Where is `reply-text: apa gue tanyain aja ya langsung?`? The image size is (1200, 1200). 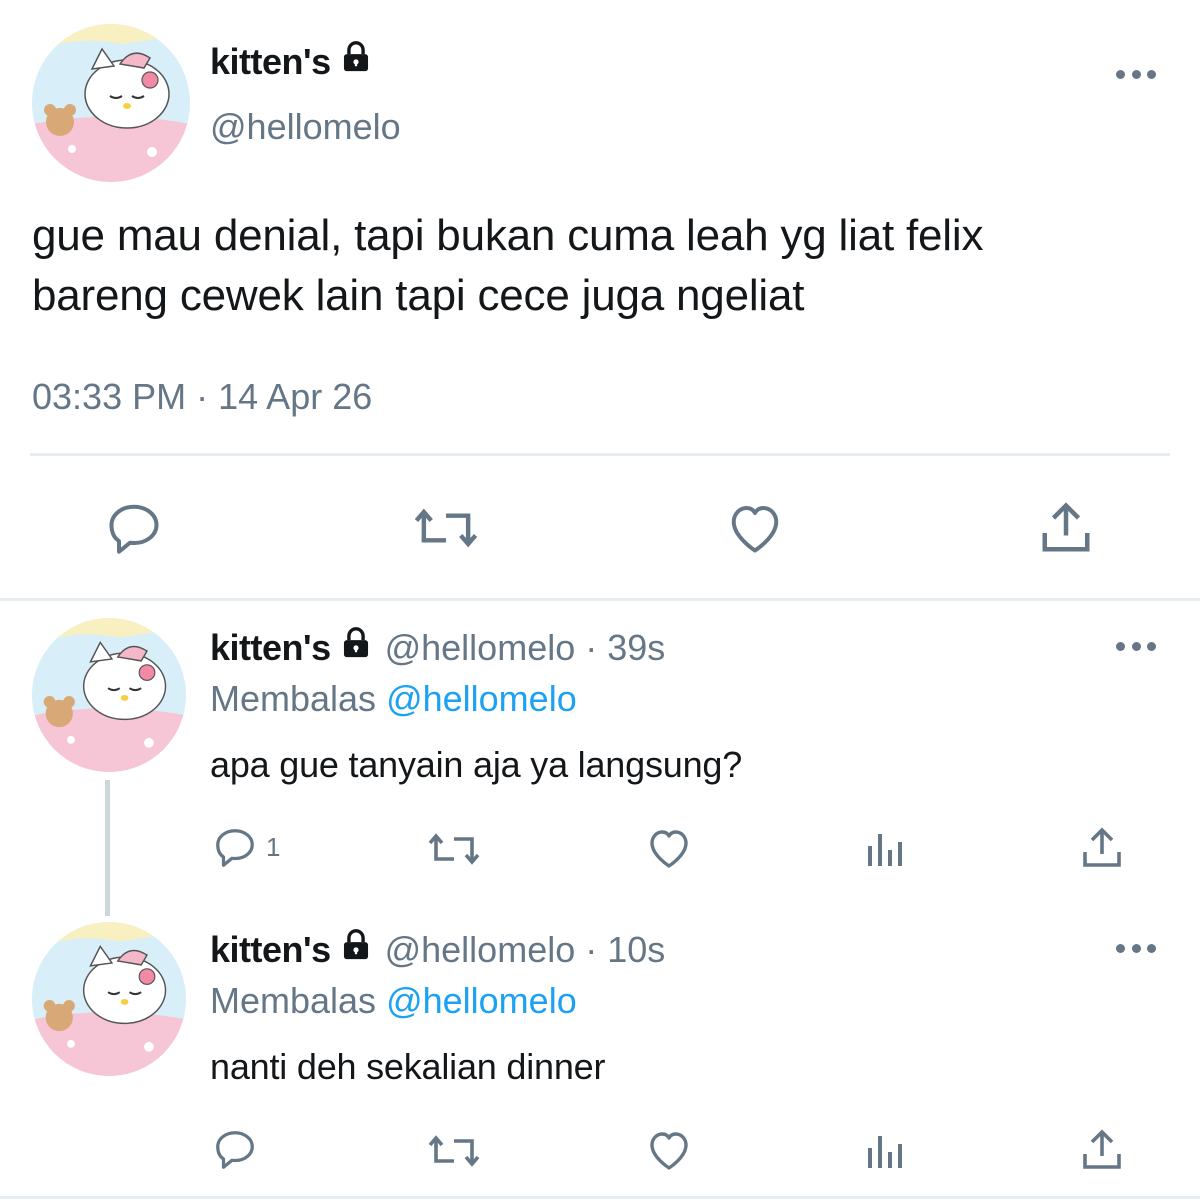
reply-text: apa gue tanyain aja ya langsung? is located at coordinates (476, 764).